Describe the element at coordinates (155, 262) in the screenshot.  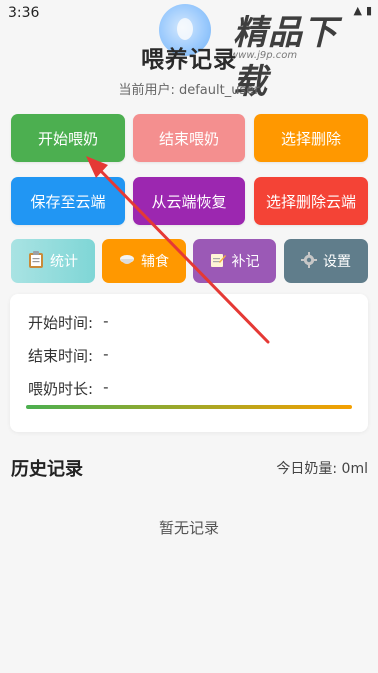
I see `complementary-food-label: 辅食` at that location.